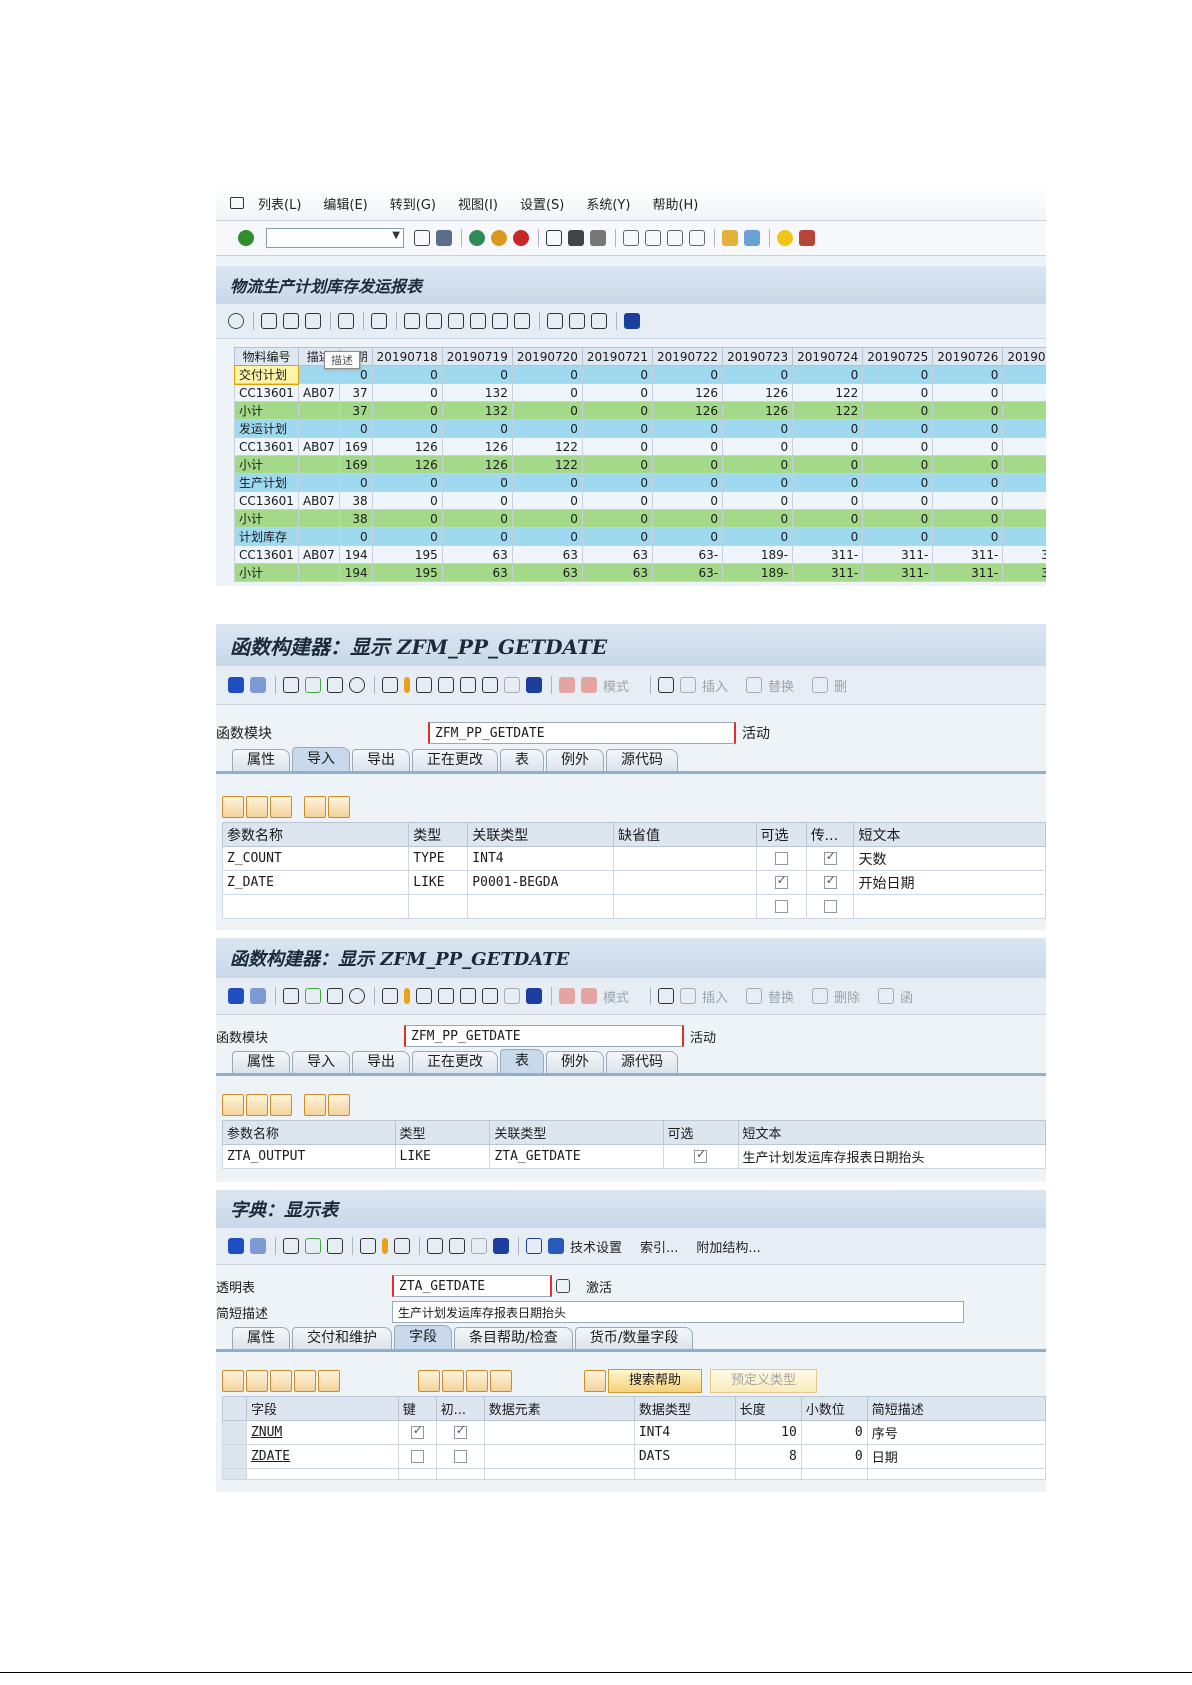  I want to click on save-icon, so click(444, 238).